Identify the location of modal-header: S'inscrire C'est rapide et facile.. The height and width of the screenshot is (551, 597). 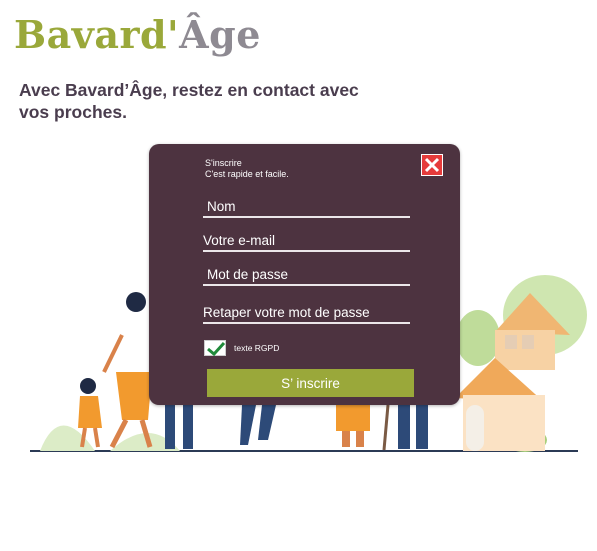
(247, 169).